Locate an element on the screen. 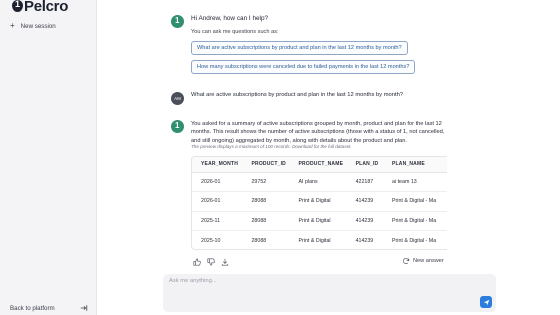 The width and height of the screenshot is (560, 315). column-header: PLAN_NAME is located at coordinates (414, 165).